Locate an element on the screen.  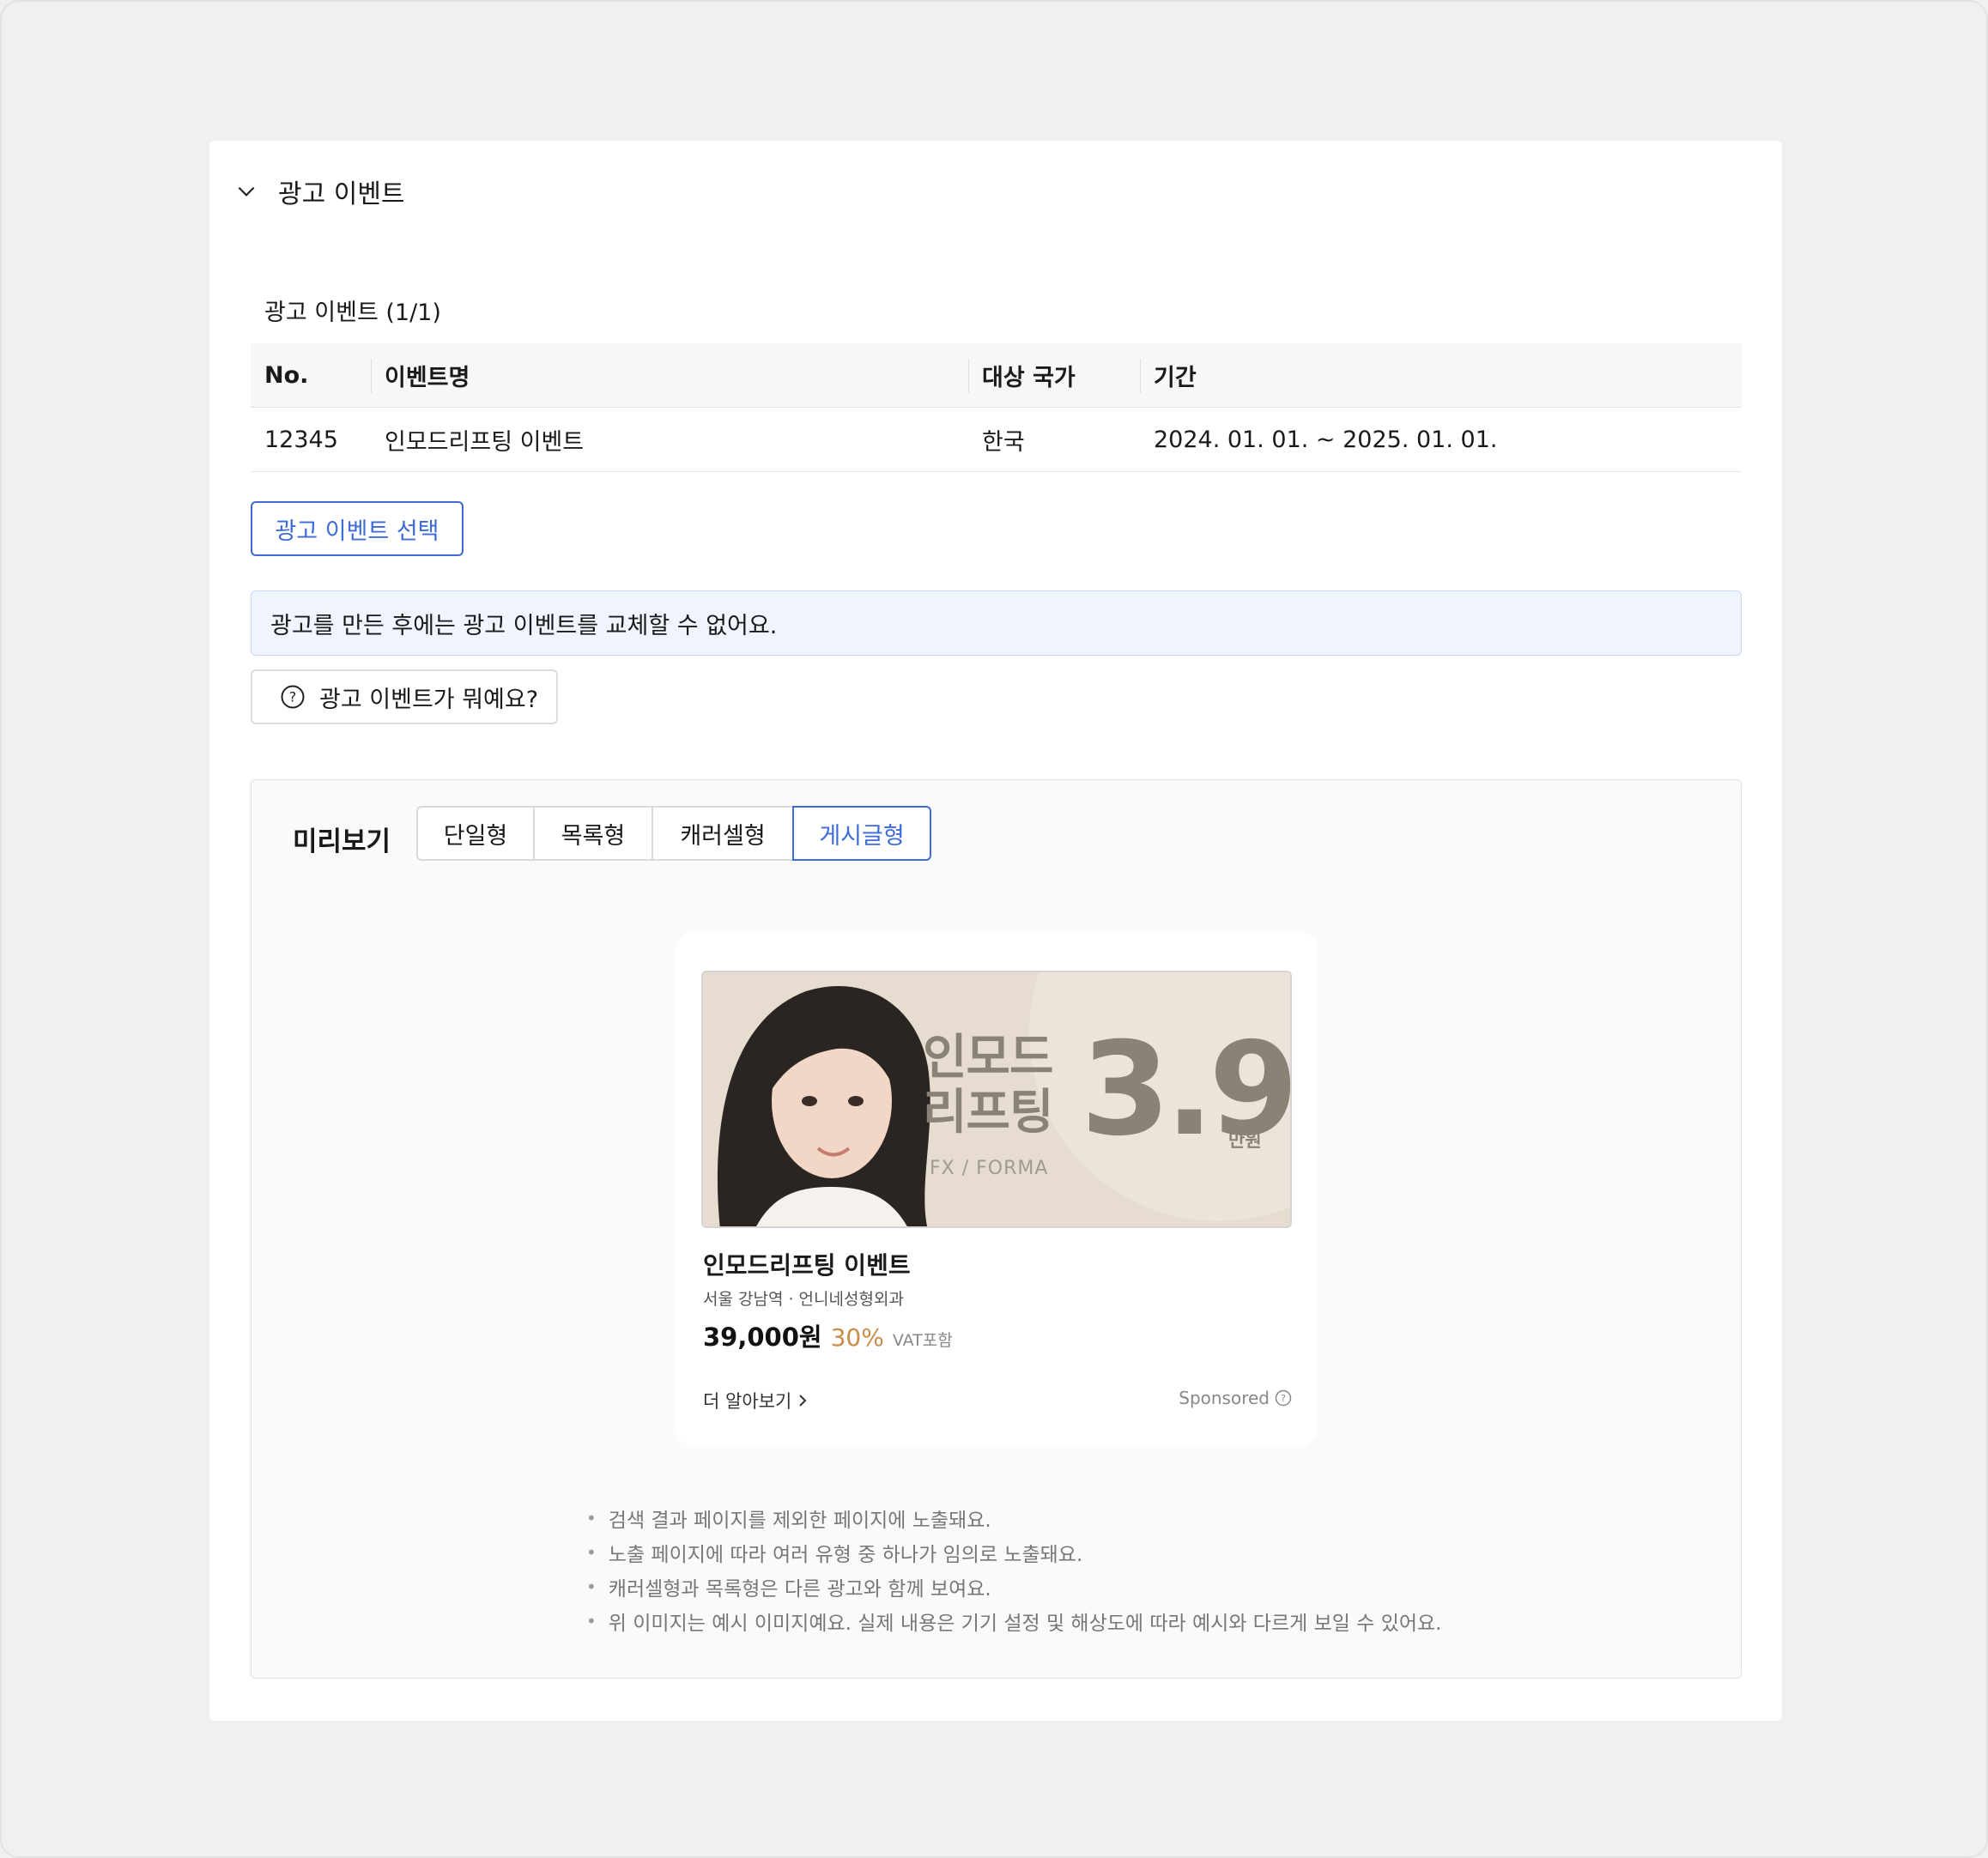
ad-vat: VAT포함 is located at coordinates (922, 1340).